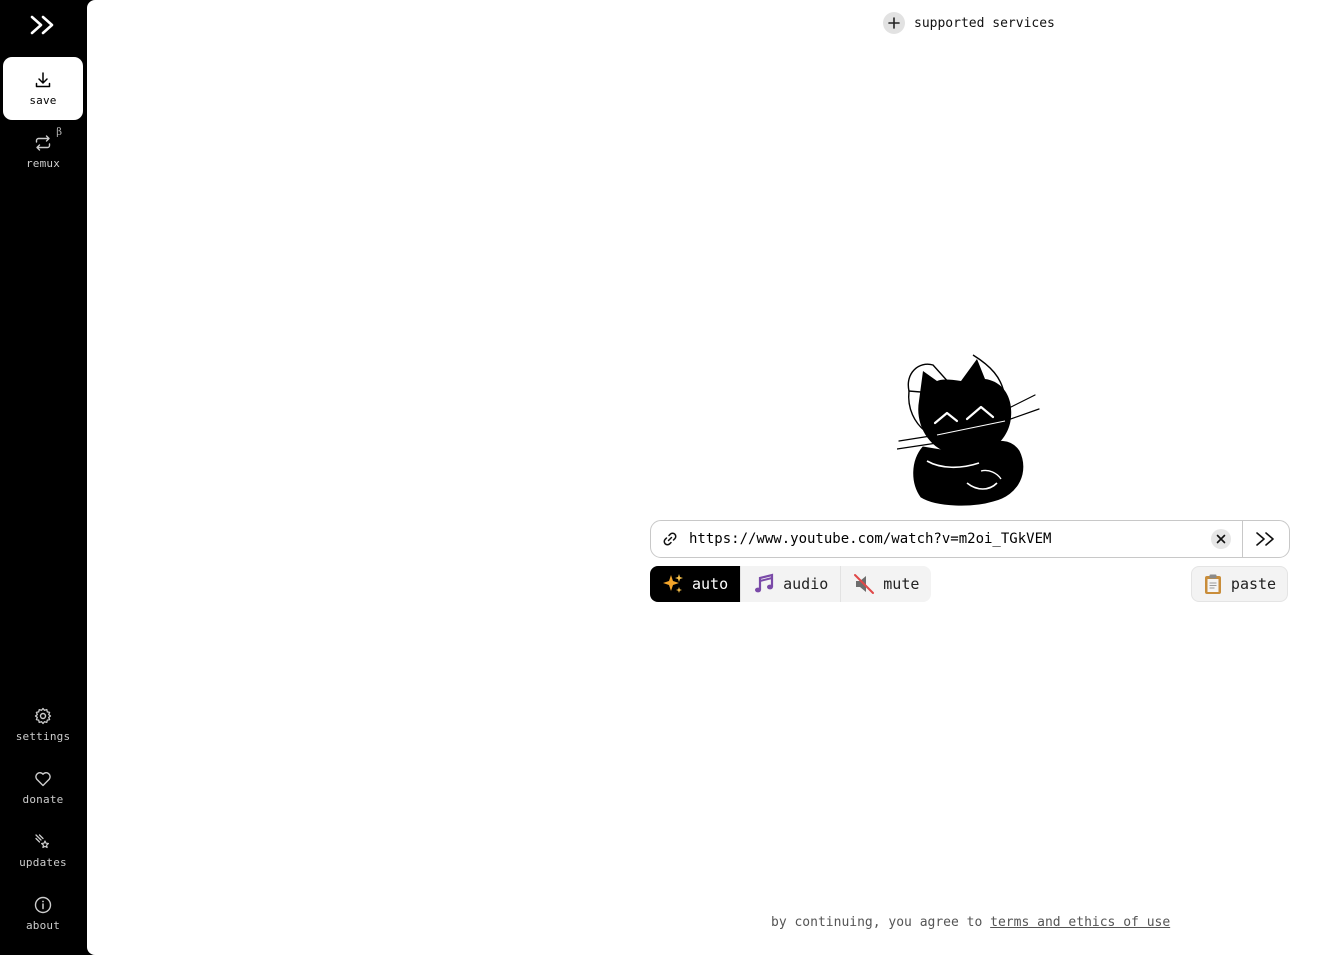  What do you see at coordinates (43, 163) in the screenshot?
I see `nav-remux-label: remux` at bounding box center [43, 163].